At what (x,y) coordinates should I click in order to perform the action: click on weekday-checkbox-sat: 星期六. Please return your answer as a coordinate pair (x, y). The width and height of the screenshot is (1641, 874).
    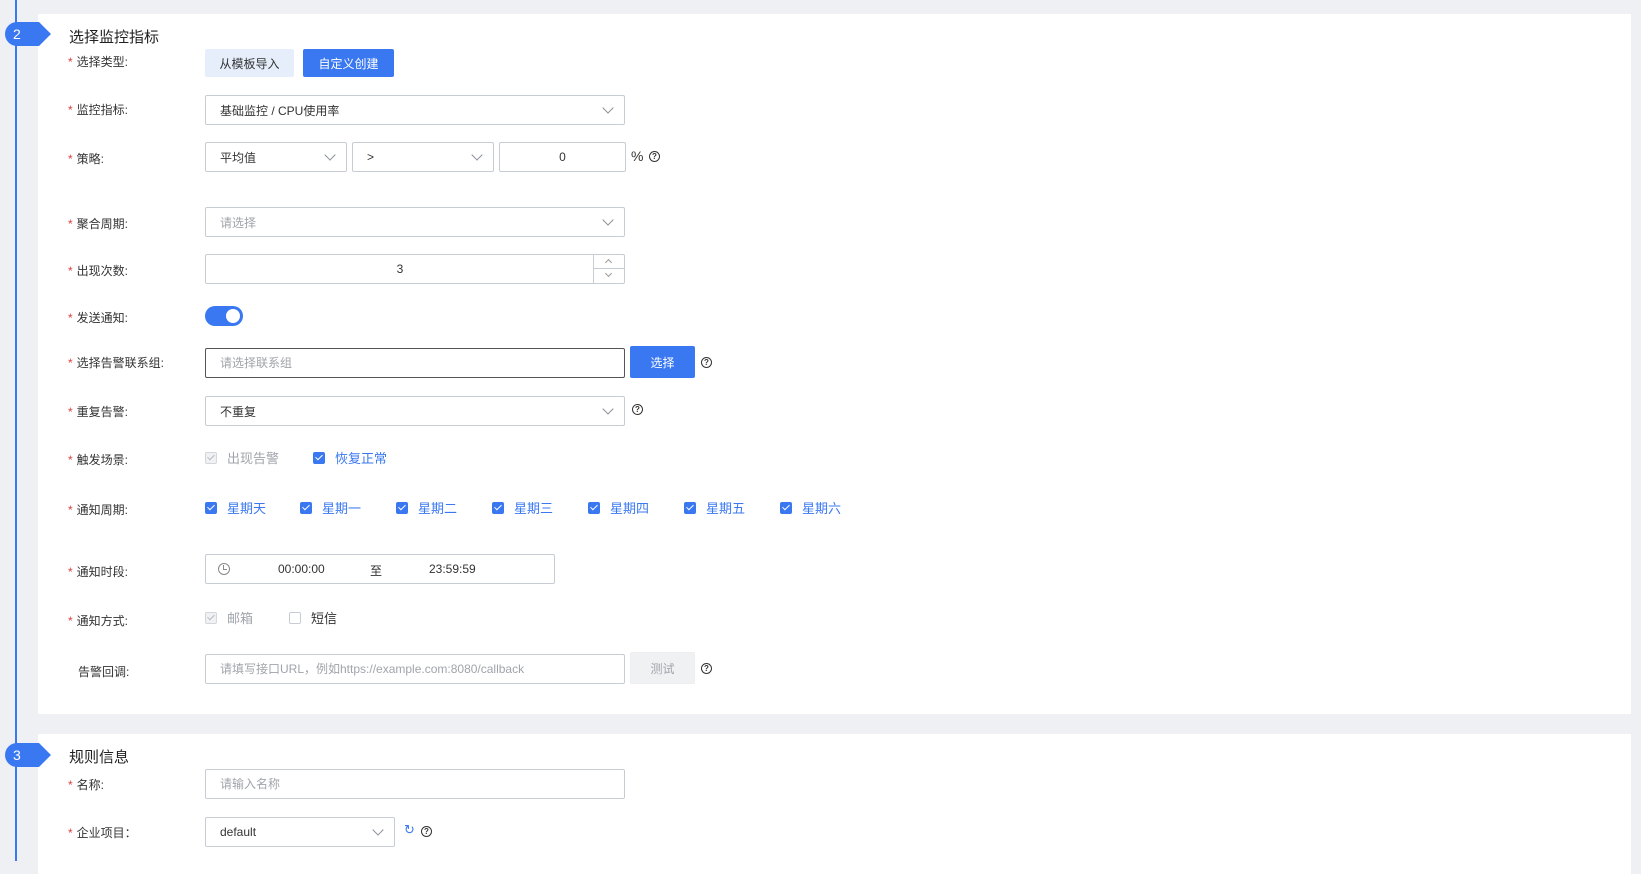
    Looking at the image, I should click on (810, 507).